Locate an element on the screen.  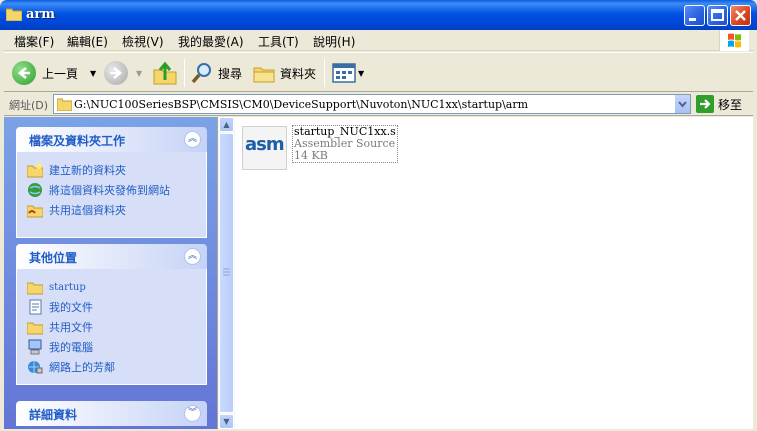
grip-icon is located at coordinates (226, 272).